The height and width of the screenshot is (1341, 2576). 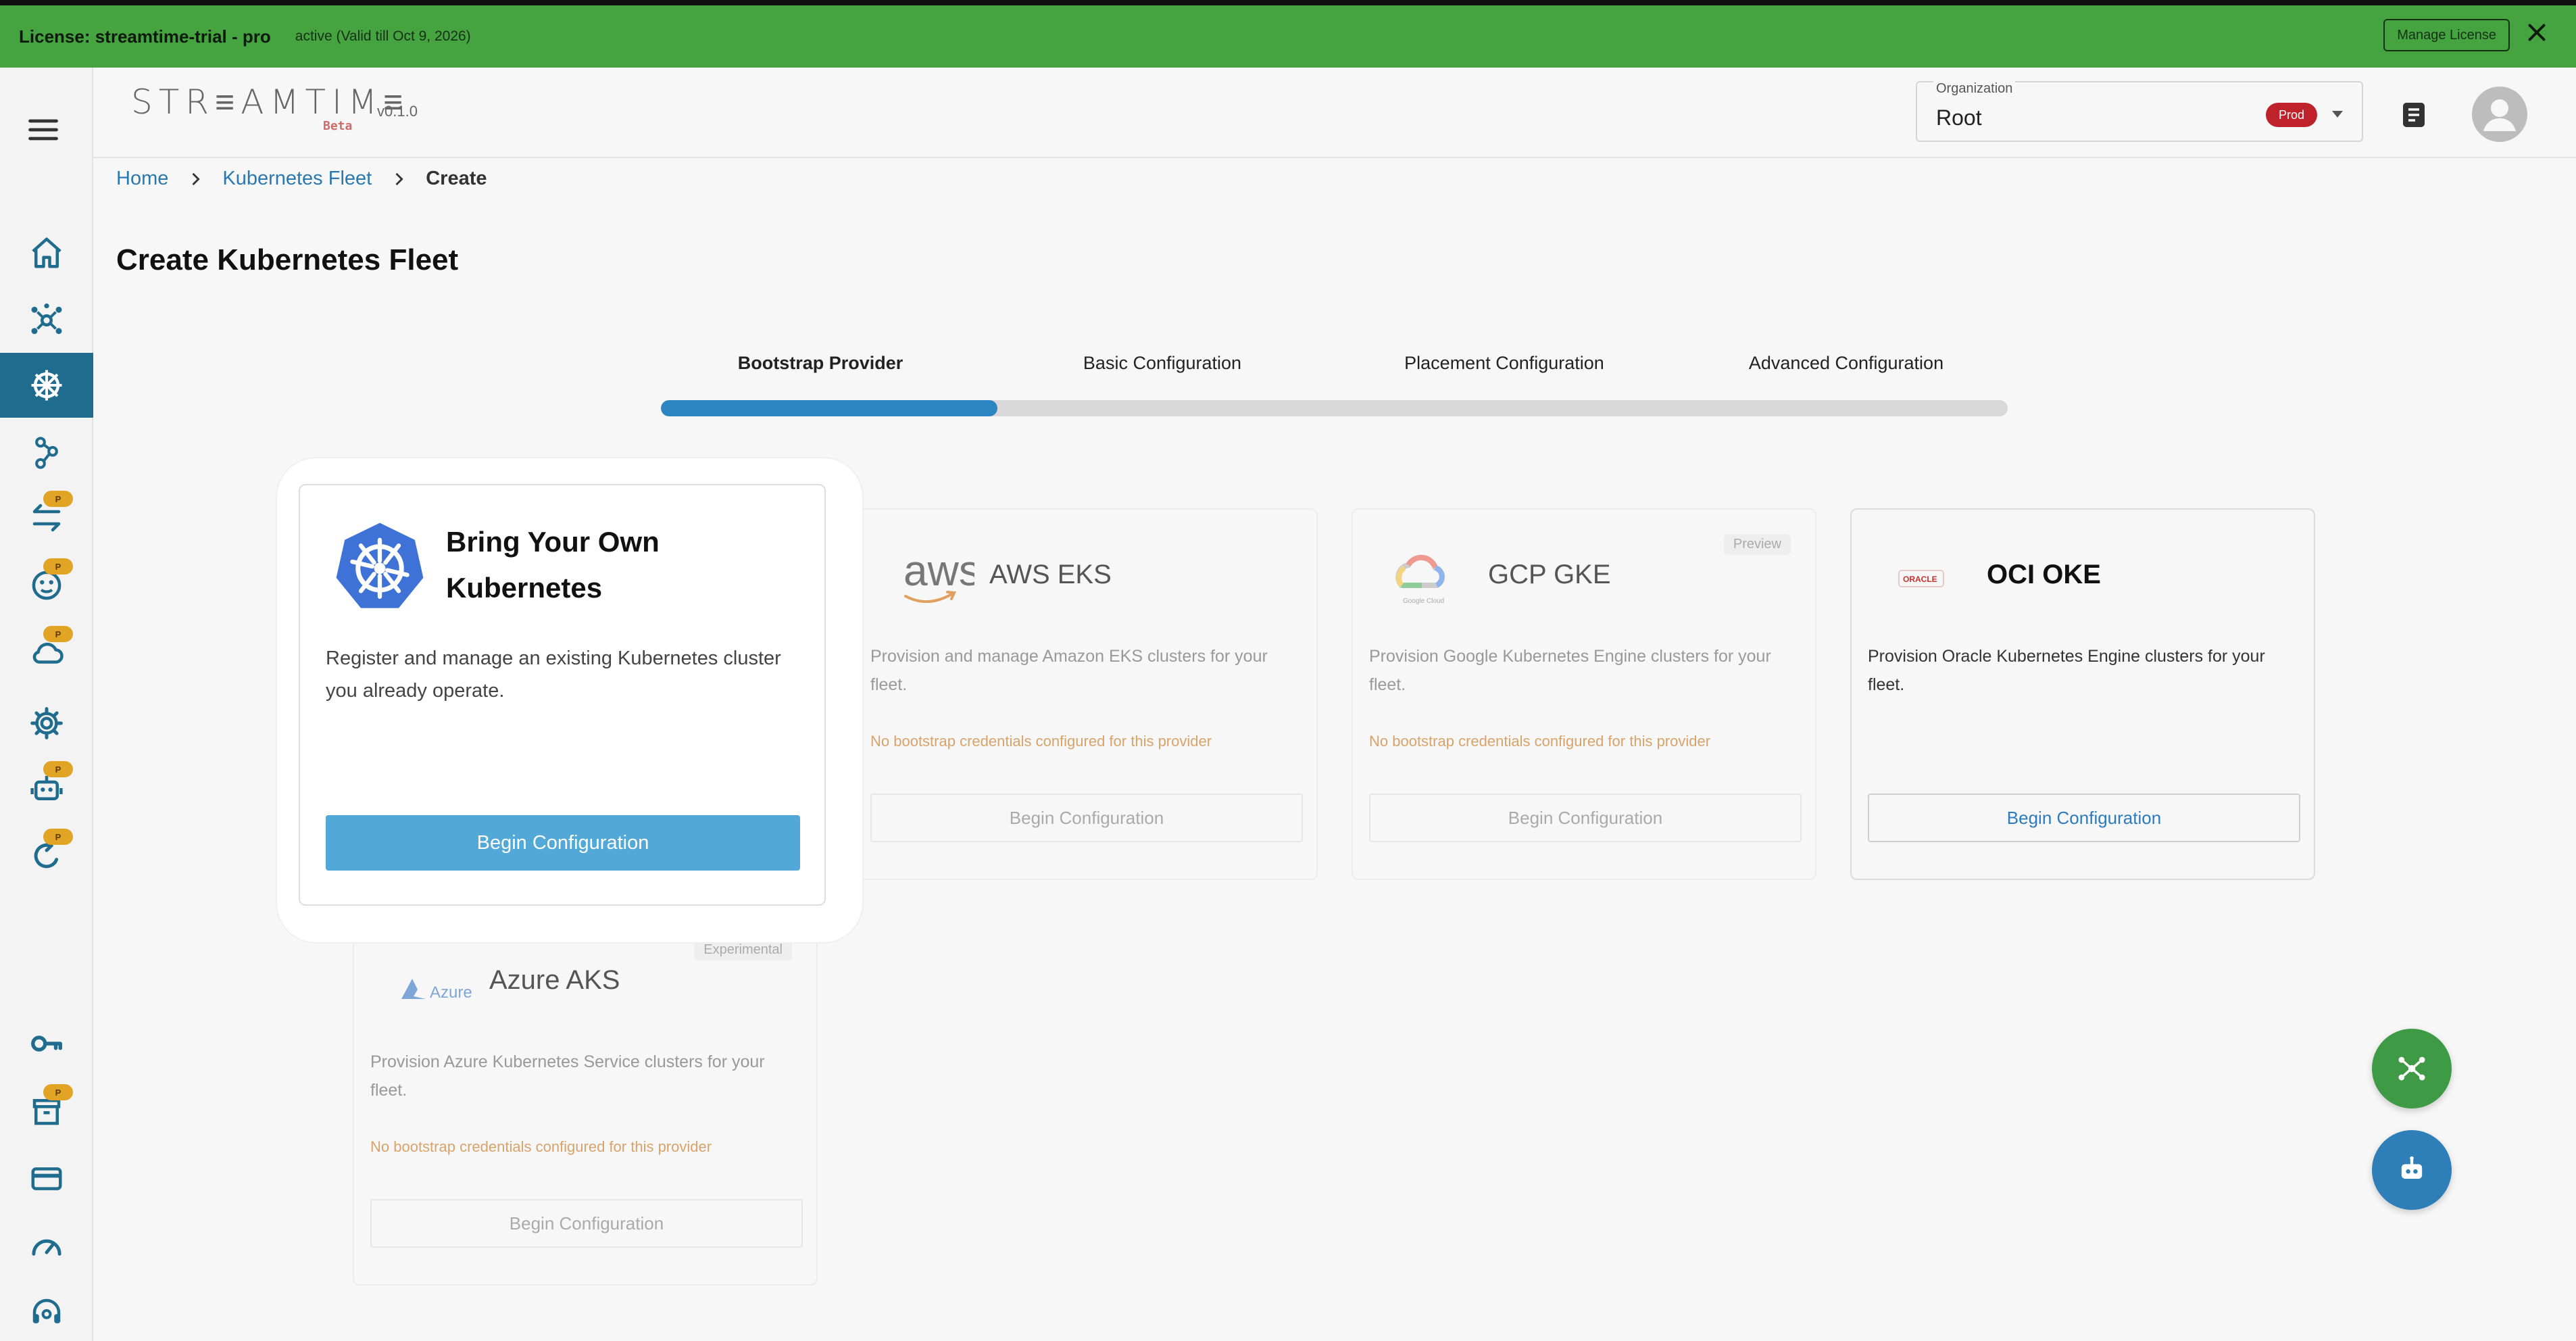 I want to click on kubernetes-icon, so click(x=47, y=385).